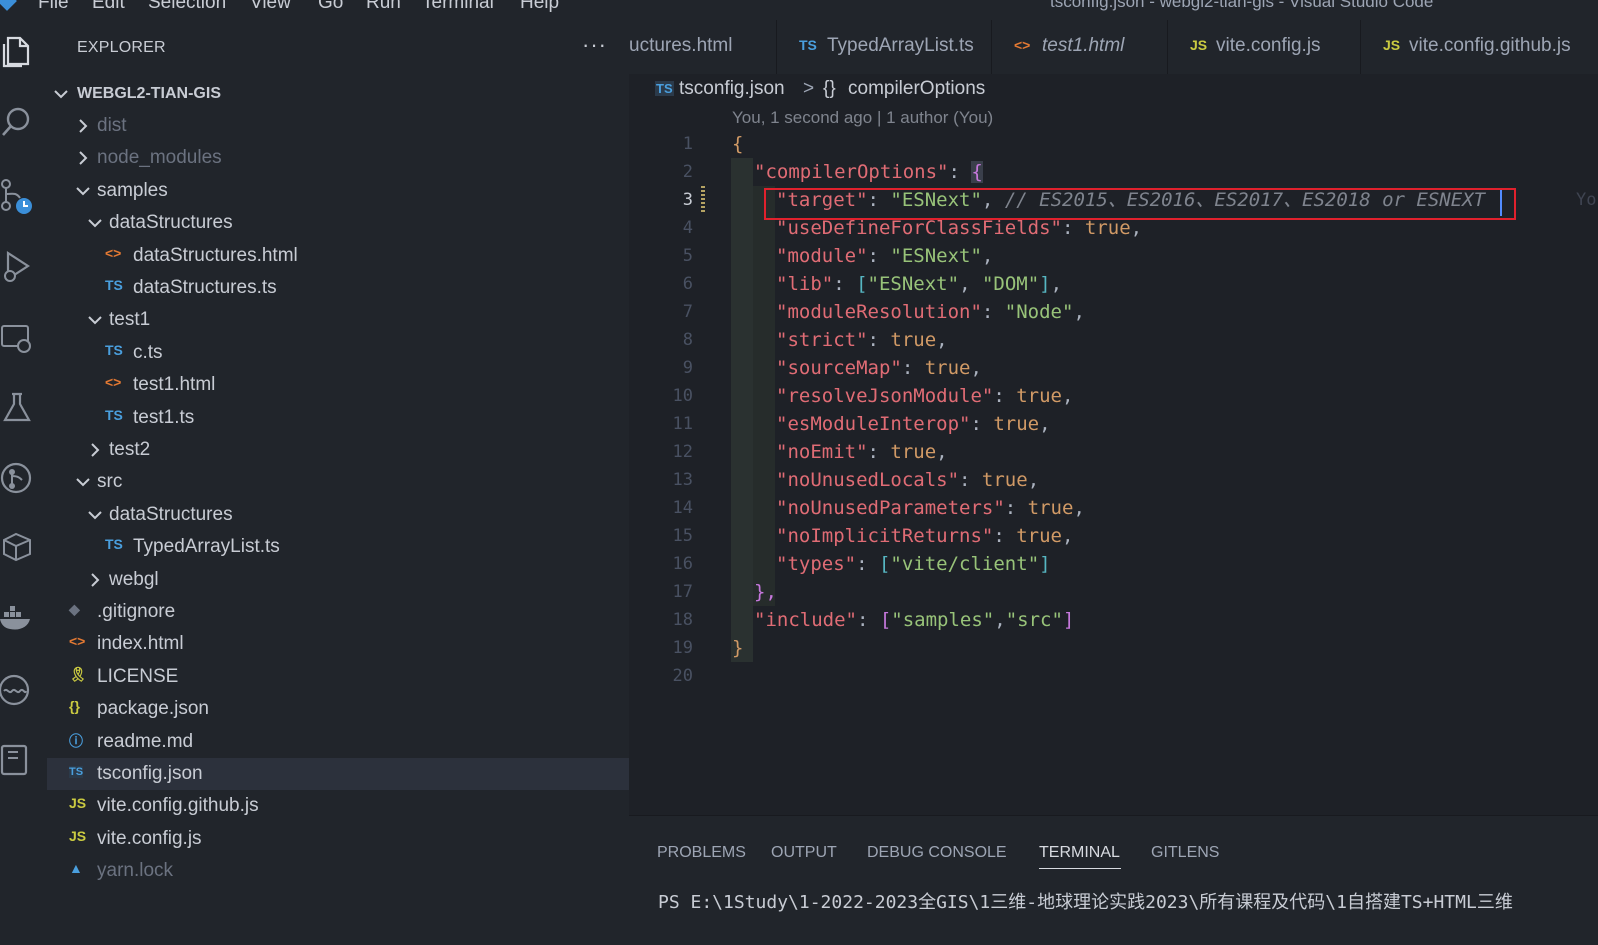  What do you see at coordinates (937, 853) in the screenshot?
I see `panel-tab-debug-console: DEBUG CONSOLE` at bounding box center [937, 853].